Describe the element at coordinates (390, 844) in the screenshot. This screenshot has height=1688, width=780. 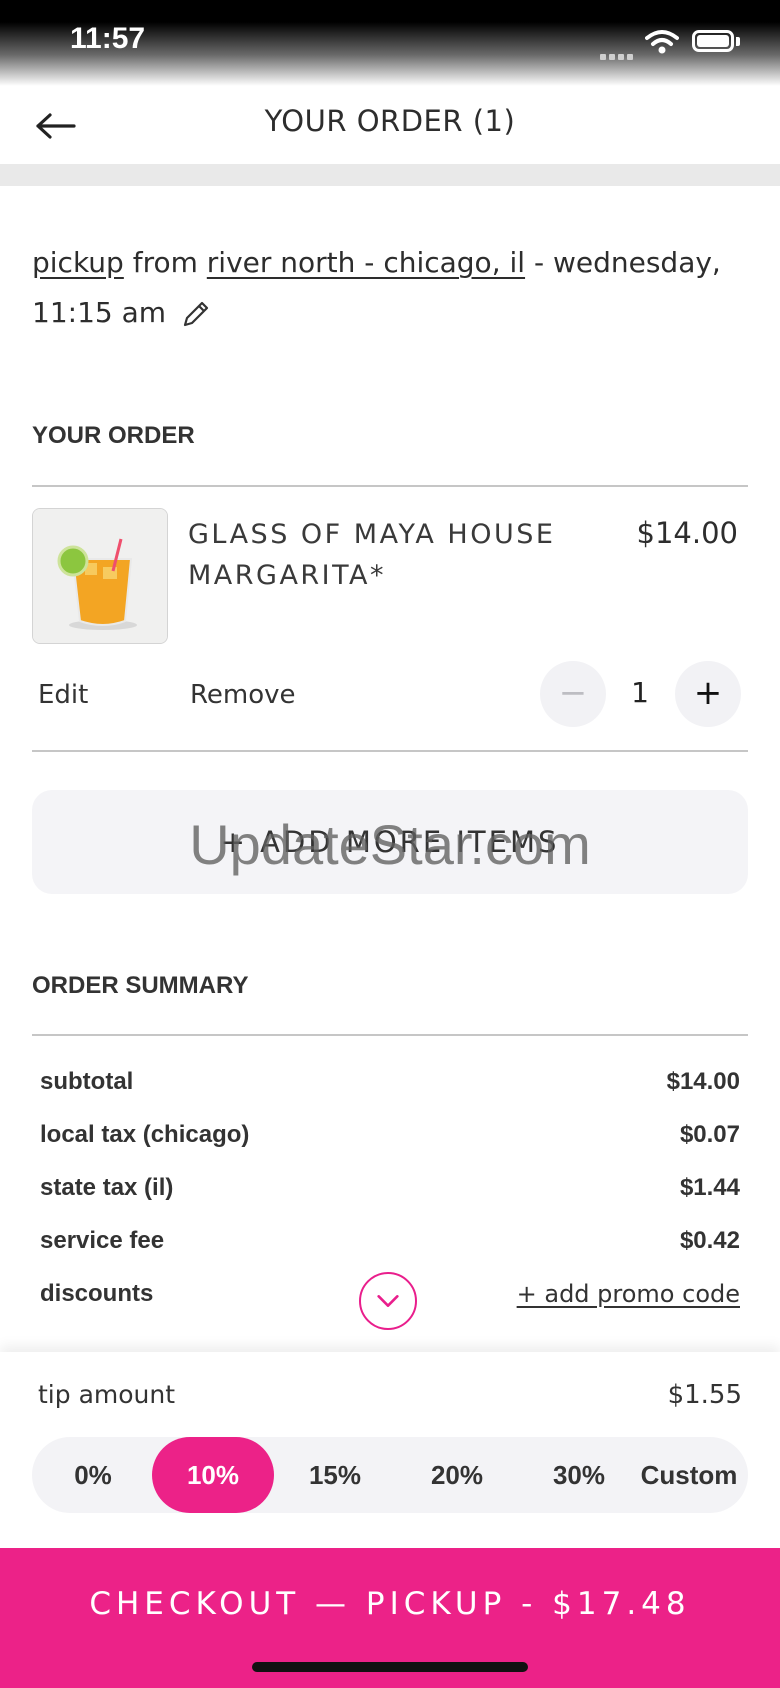
I see `watermark: UpdateStar.com` at that location.